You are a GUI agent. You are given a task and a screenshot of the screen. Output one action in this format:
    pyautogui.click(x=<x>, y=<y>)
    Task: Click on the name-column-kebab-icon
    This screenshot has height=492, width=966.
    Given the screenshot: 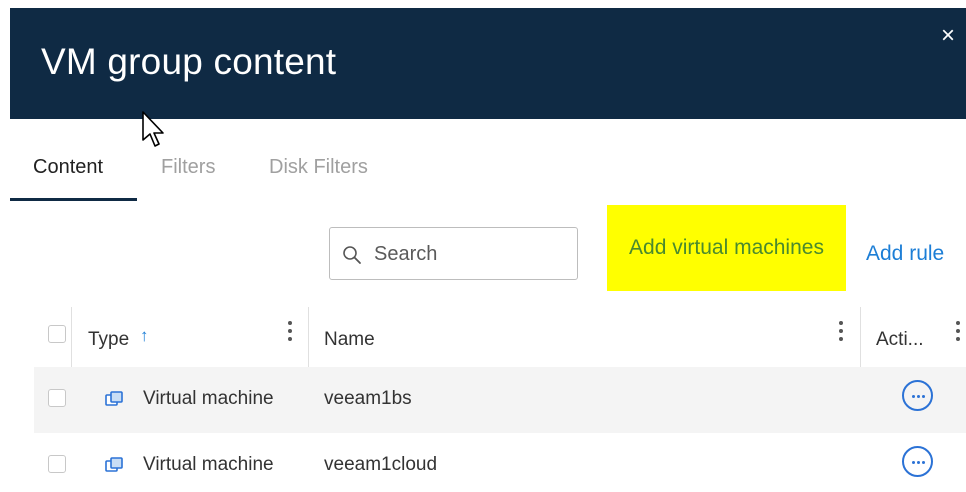 What is the action you would take?
    pyautogui.click(x=841, y=334)
    